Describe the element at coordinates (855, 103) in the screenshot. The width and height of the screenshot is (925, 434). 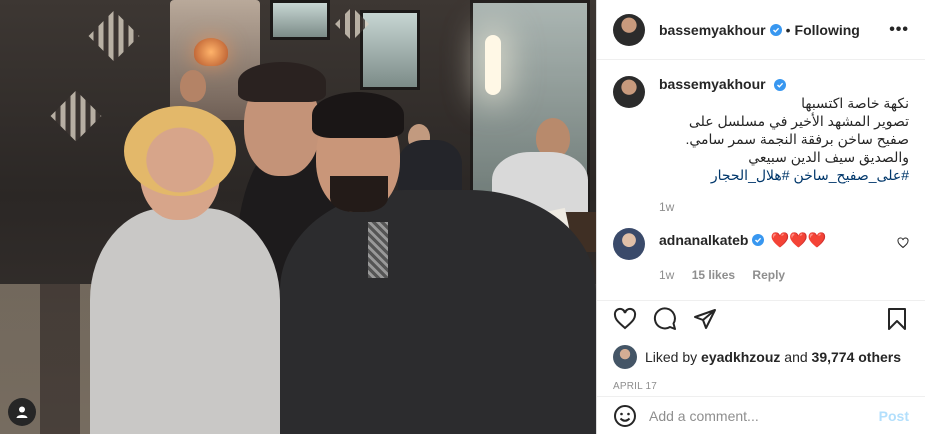
I see `caption-line: نكهة خاصة اكتسبها` at that location.